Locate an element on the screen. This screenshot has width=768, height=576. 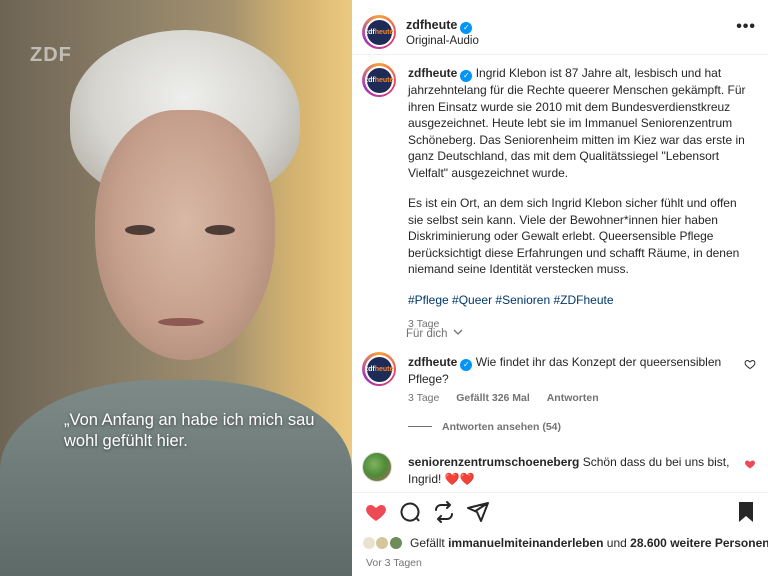
zdf-logo: ZDF is located at coordinates (51, 55).